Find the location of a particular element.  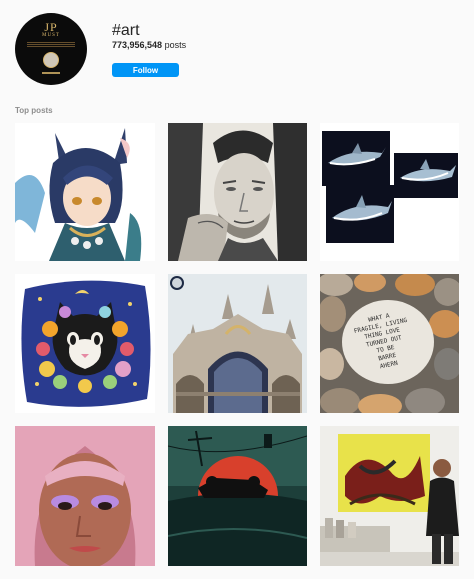

post-count-suffix: posts is located at coordinates (174, 45).